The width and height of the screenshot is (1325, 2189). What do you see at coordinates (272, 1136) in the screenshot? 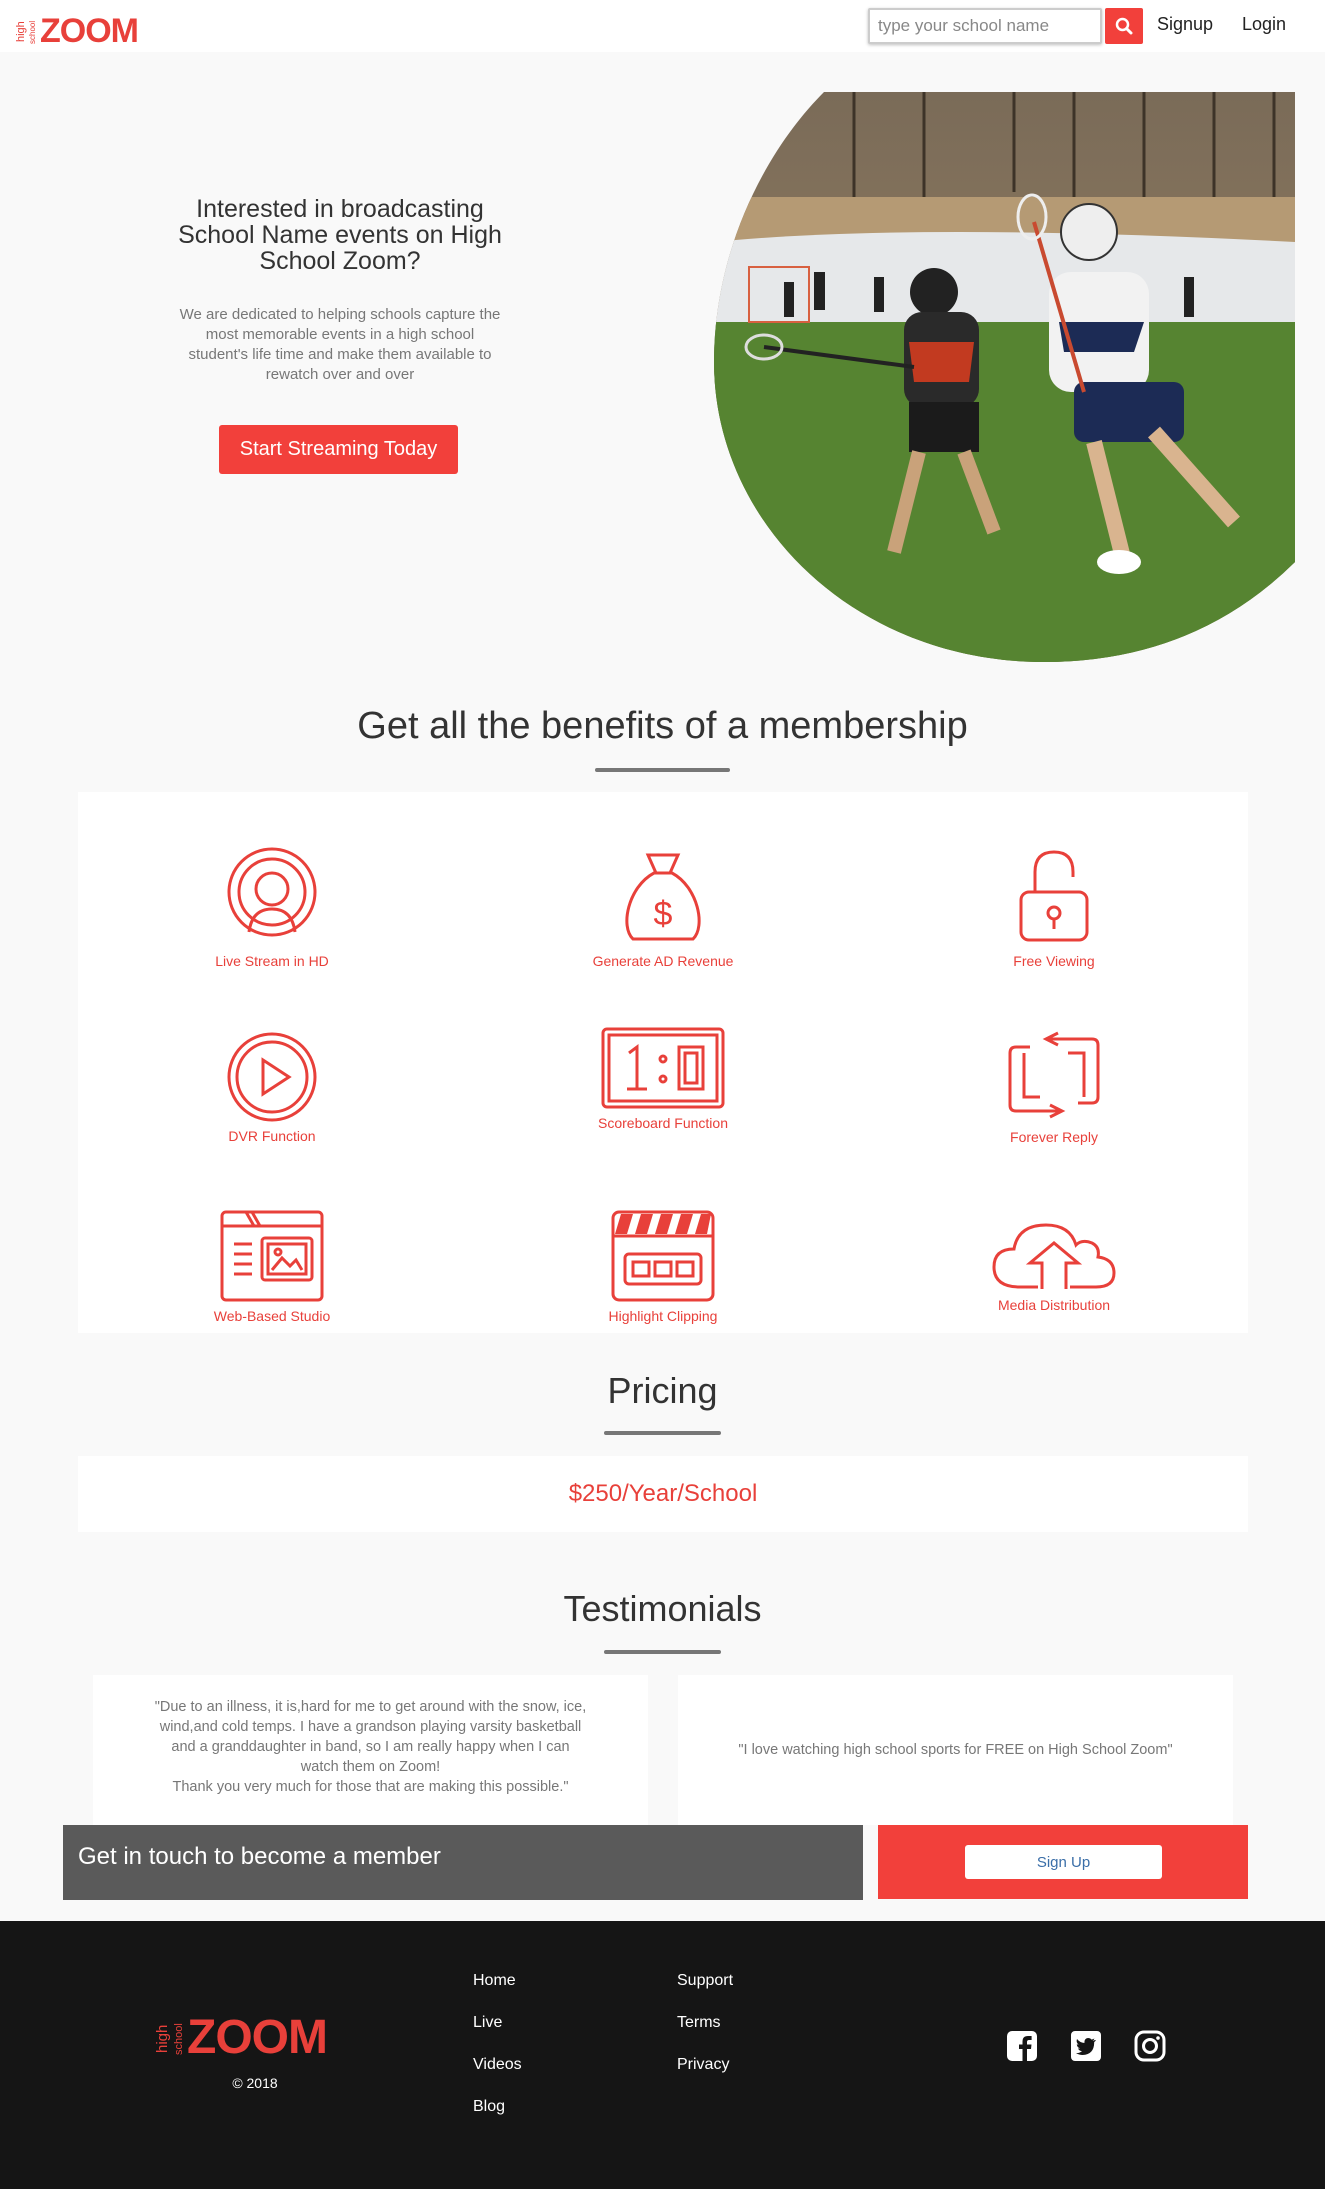
I see `benefit-label: DVR Function` at bounding box center [272, 1136].